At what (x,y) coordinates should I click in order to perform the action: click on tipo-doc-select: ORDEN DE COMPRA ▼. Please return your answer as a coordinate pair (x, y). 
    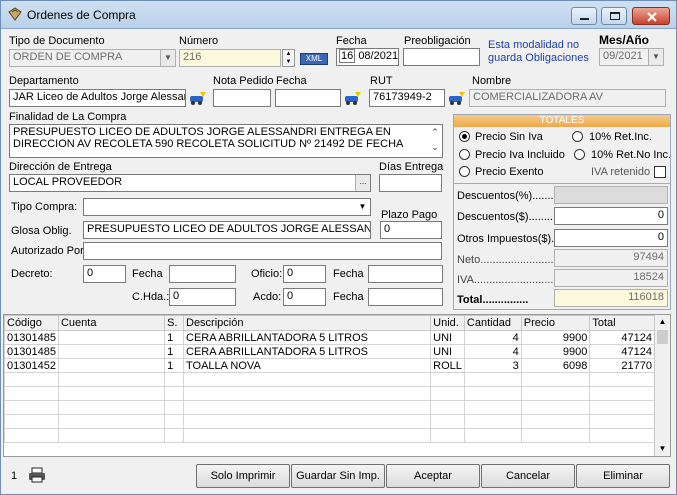
    Looking at the image, I should click on (92, 58).